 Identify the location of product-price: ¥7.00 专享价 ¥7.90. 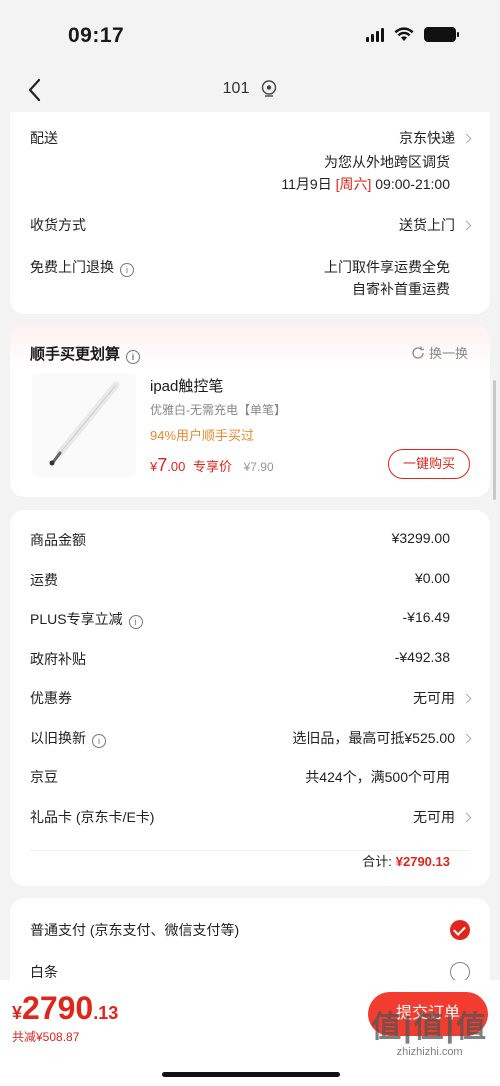
(212, 465).